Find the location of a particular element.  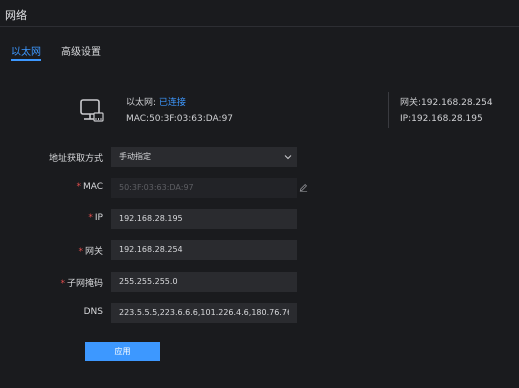

mac-label-text: MAC is located at coordinates (92, 187).